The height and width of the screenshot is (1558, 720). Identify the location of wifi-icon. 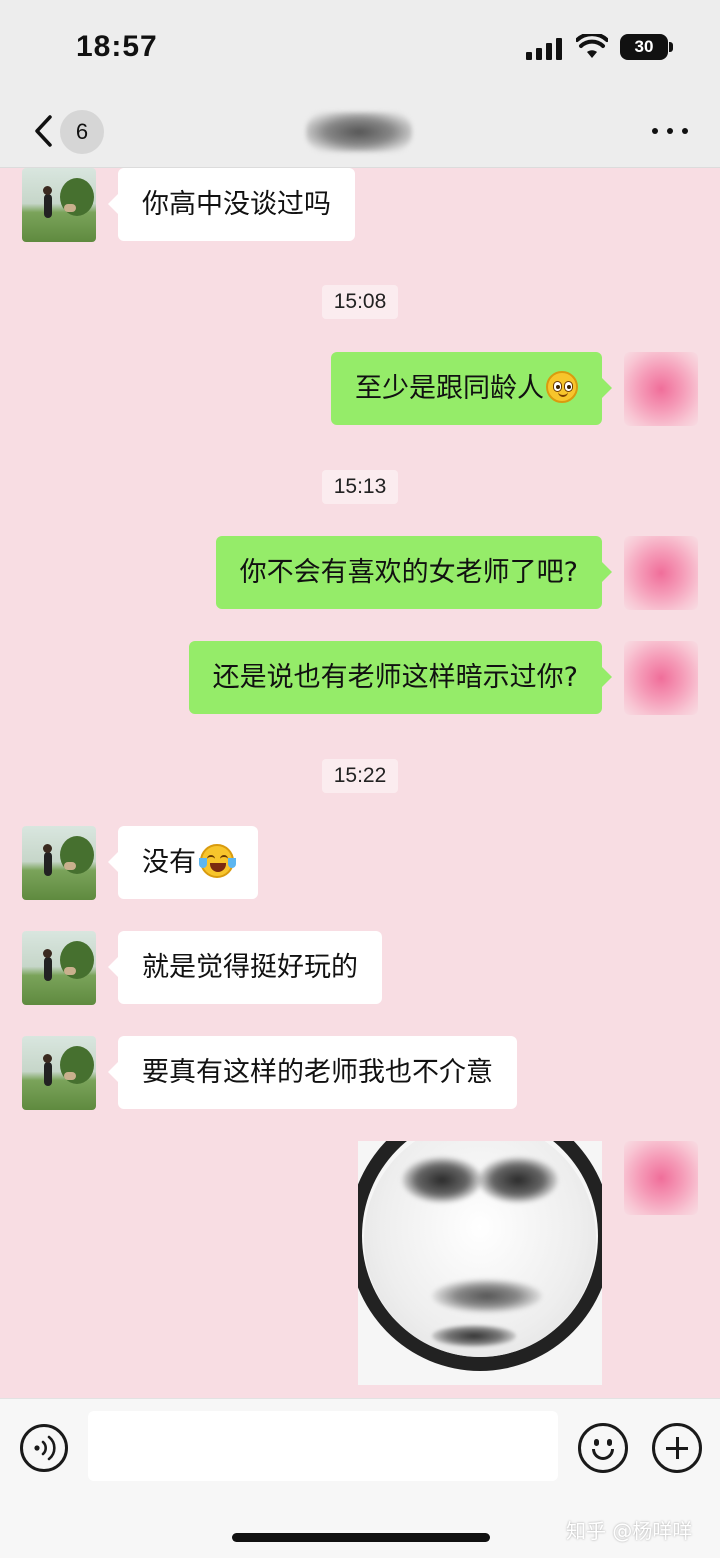
(592, 46).